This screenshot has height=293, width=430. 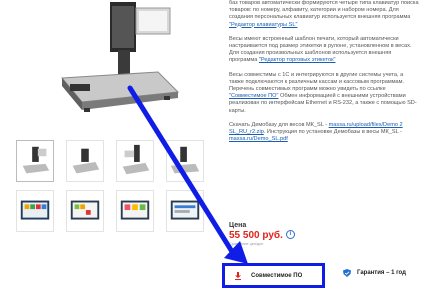 What do you see at coordinates (253, 96) in the screenshot?
I see `compatible-software-link: "Совместимое ПО"` at bounding box center [253, 96].